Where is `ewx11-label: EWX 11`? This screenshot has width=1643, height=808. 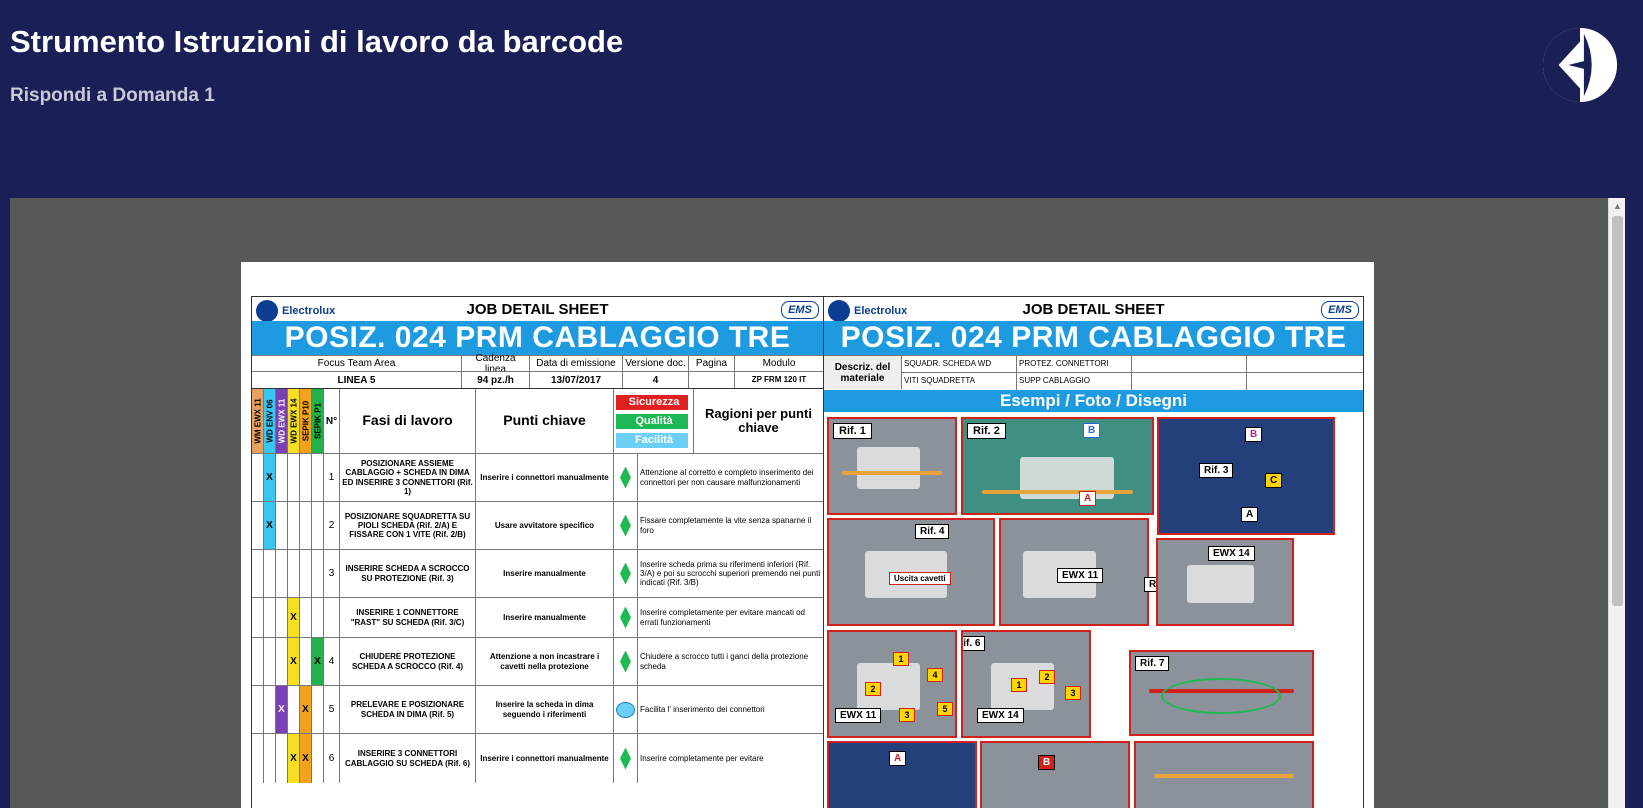
ewx11-label: EWX 11 is located at coordinates (1080, 575).